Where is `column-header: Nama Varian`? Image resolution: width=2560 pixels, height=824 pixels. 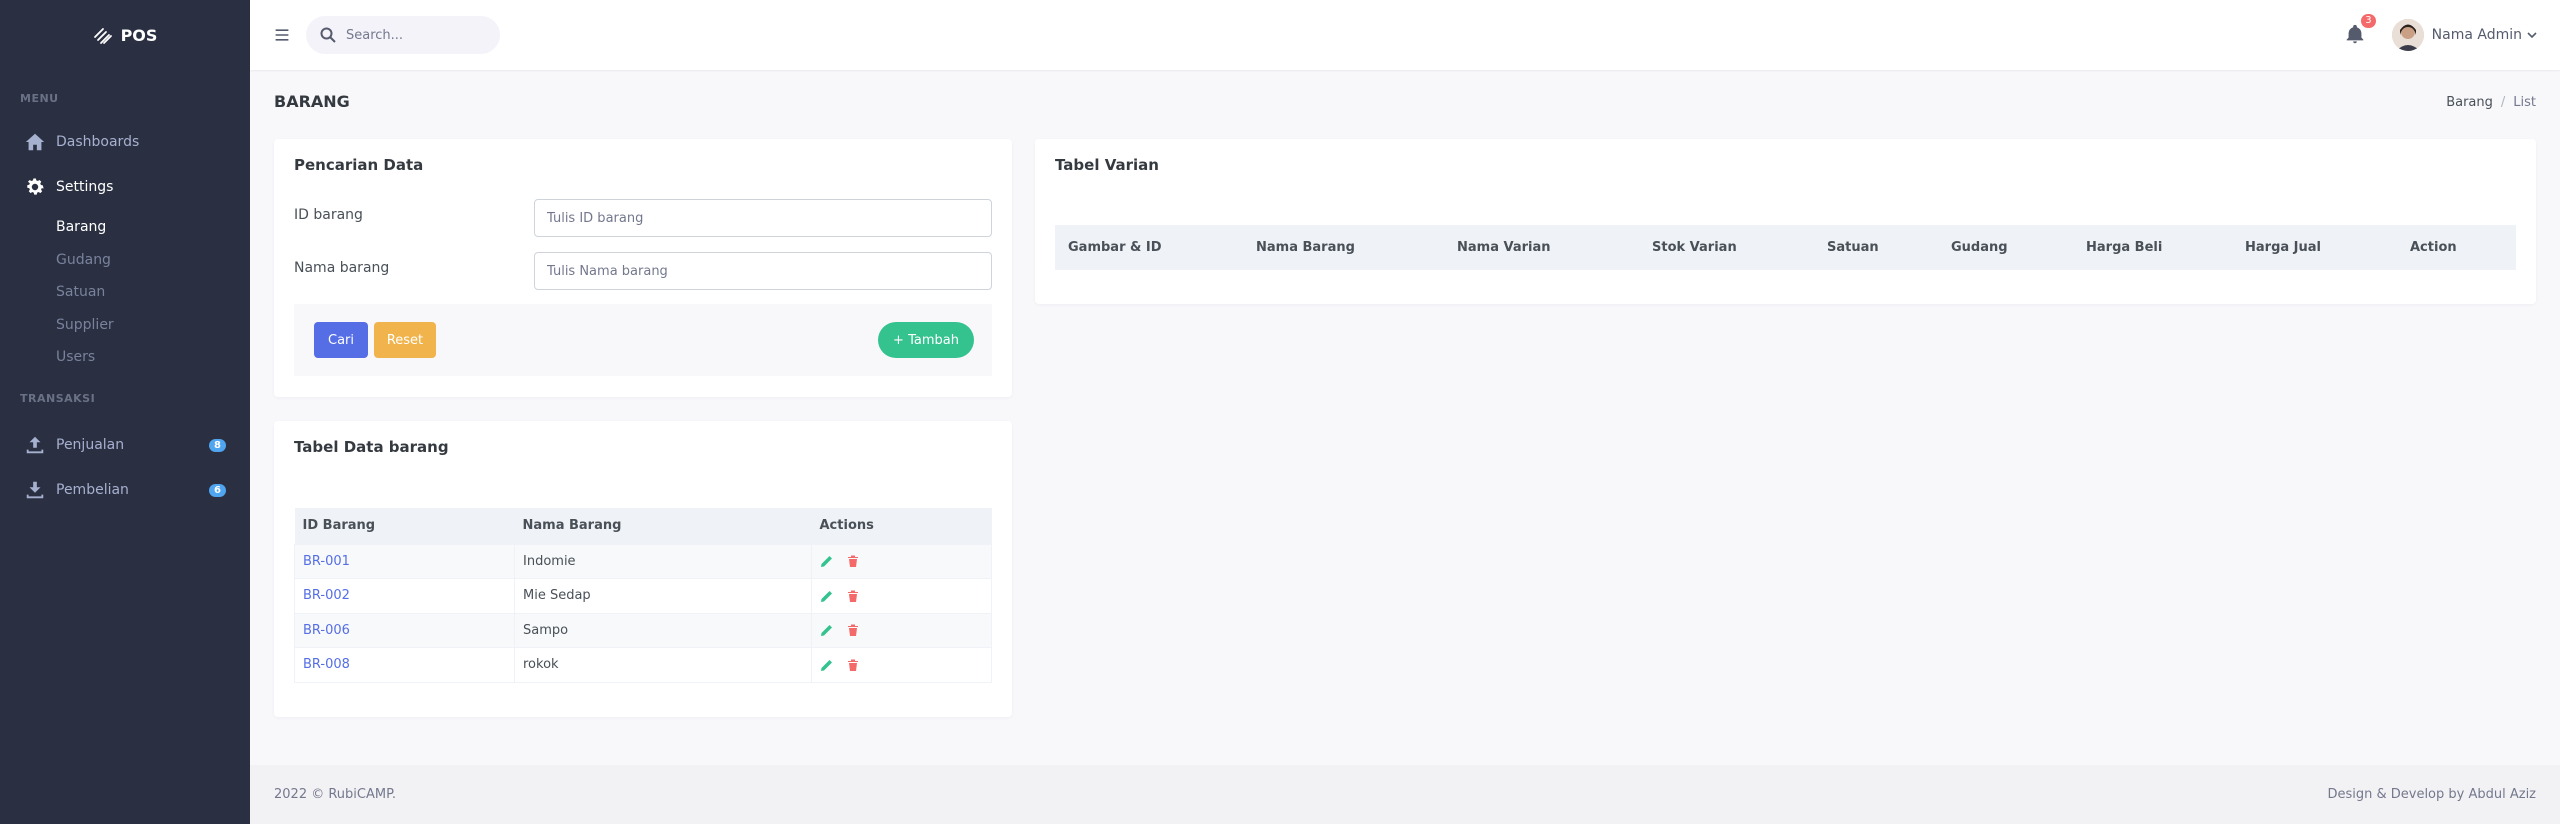
column-header: Nama Varian is located at coordinates (1504, 247).